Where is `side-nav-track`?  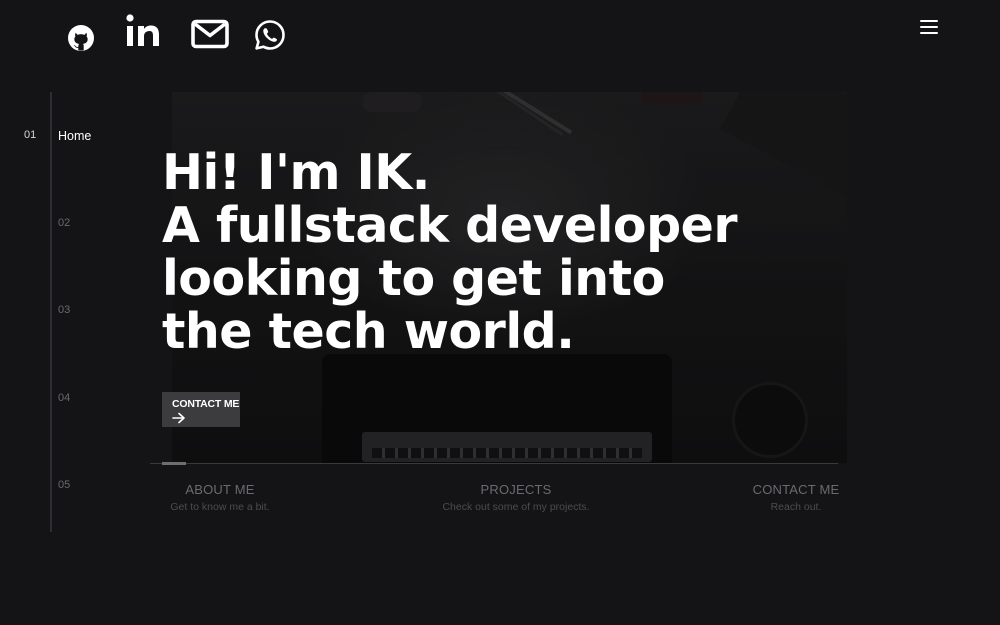 side-nav-track is located at coordinates (51, 312).